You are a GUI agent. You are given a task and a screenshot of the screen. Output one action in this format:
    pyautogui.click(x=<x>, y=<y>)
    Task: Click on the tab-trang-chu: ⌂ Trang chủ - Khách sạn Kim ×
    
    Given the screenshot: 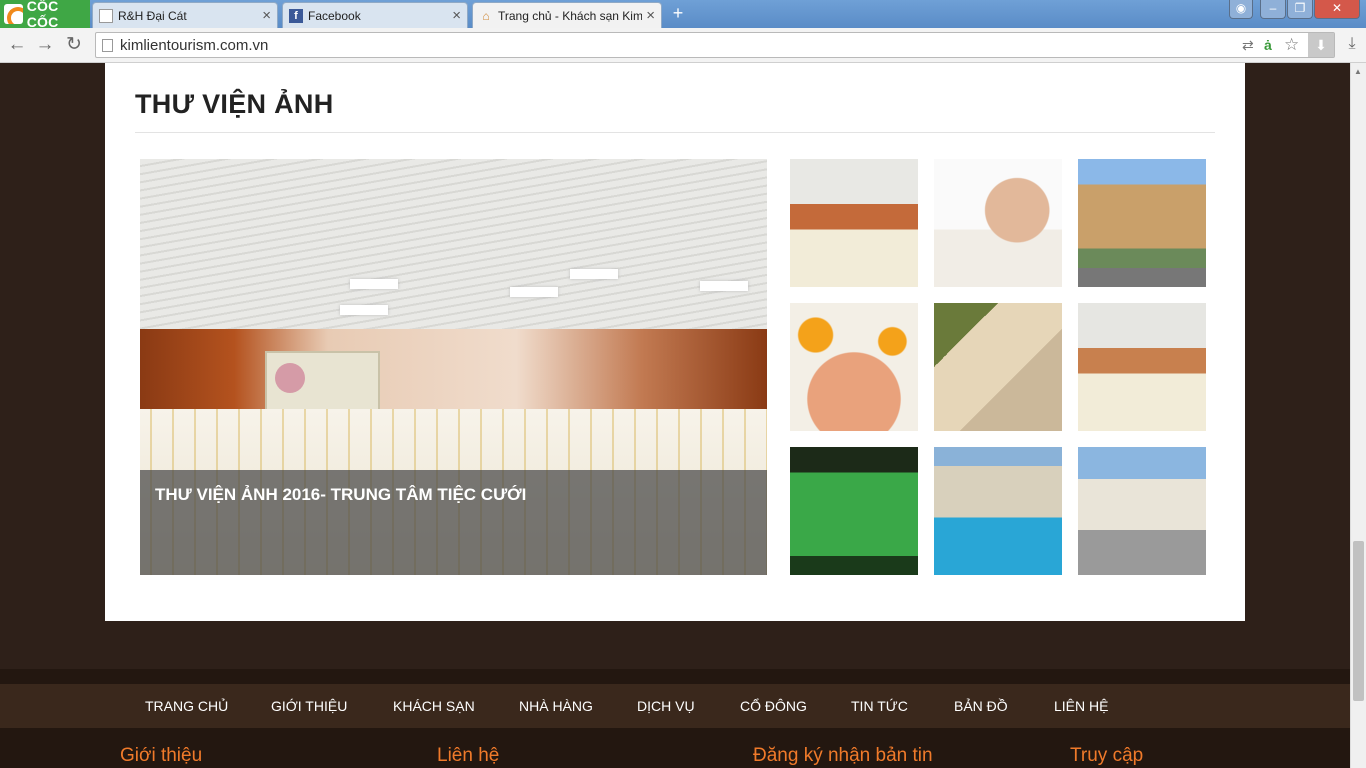 What is the action you would take?
    pyautogui.click(x=567, y=15)
    